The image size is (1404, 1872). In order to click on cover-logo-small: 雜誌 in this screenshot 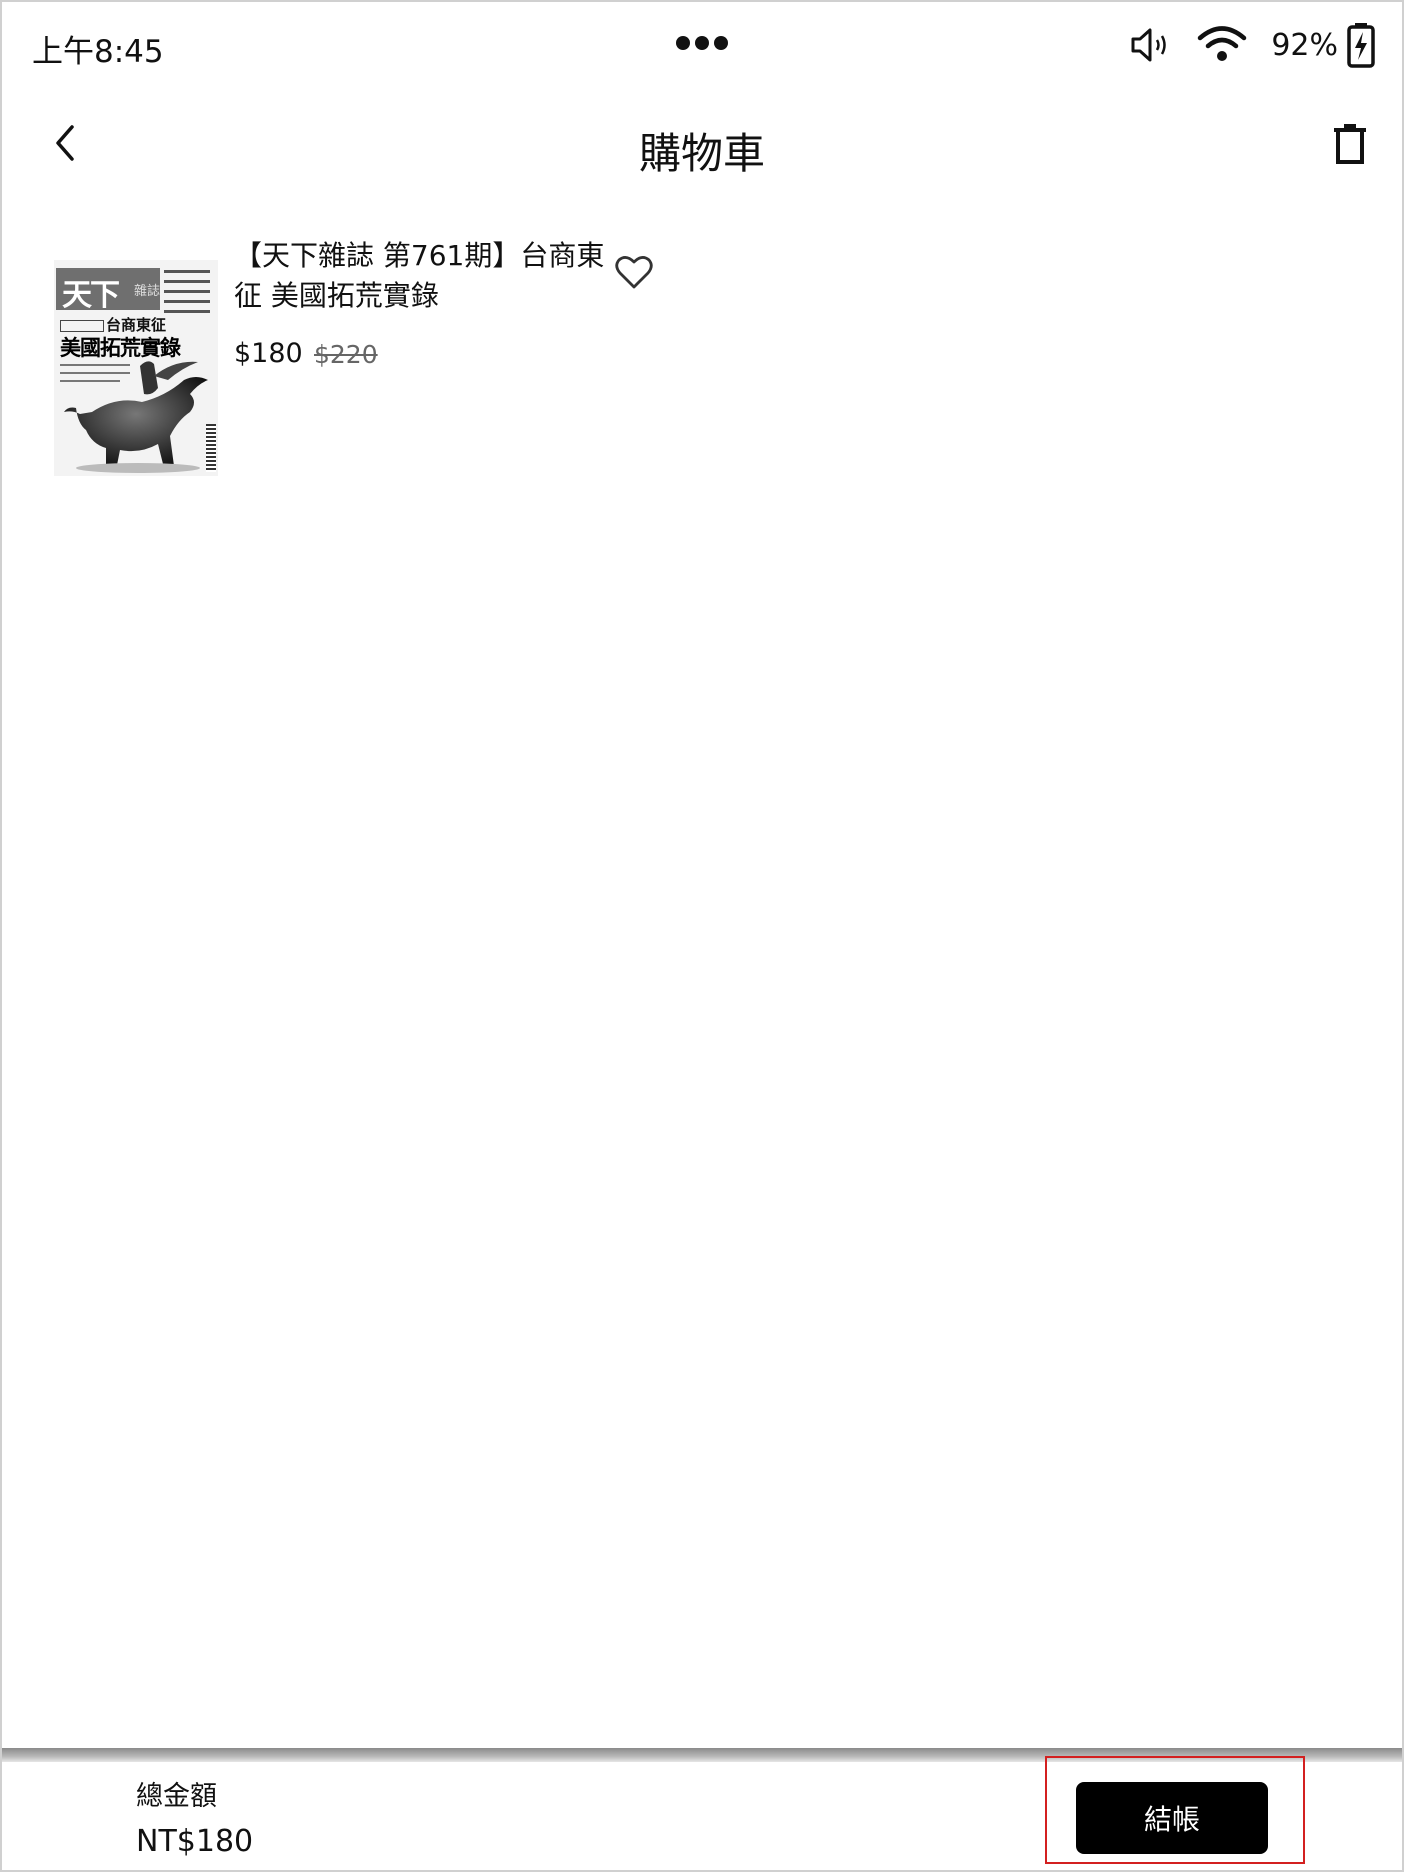, I will do `click(147, 291)`.